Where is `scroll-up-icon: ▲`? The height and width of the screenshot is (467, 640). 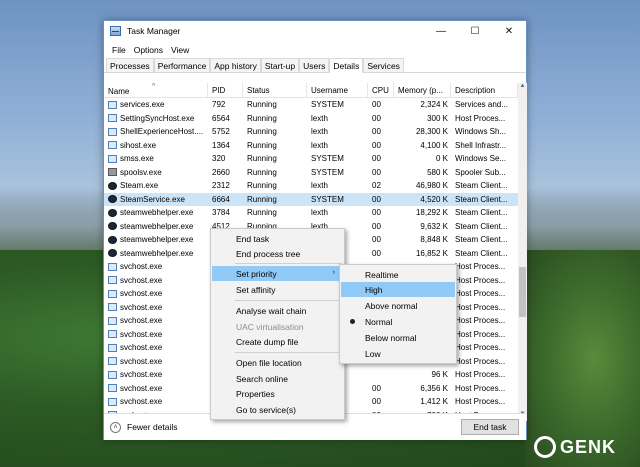 scroll-up-icon: ▲ is located at coordinates (522, 88).